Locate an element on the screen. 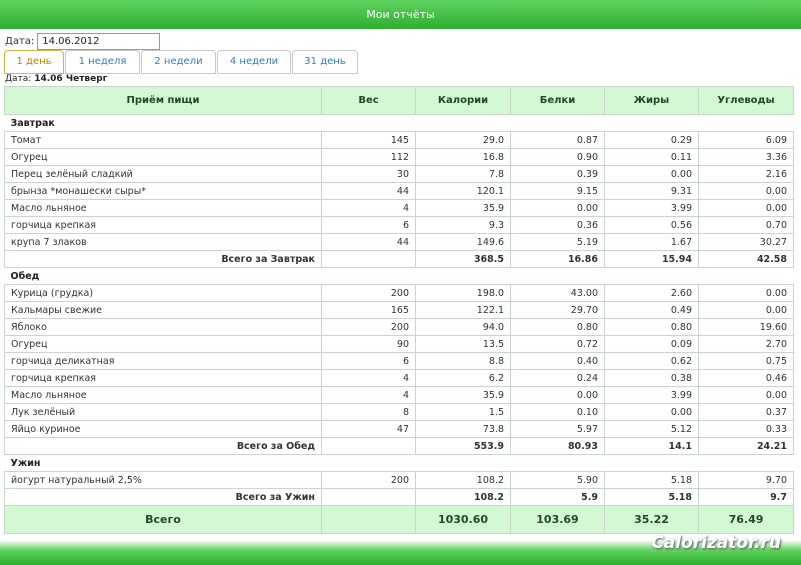 The width and height of the screenshot is (801, 565). total-fat: 5.18 is located at coordinates (651, 497).